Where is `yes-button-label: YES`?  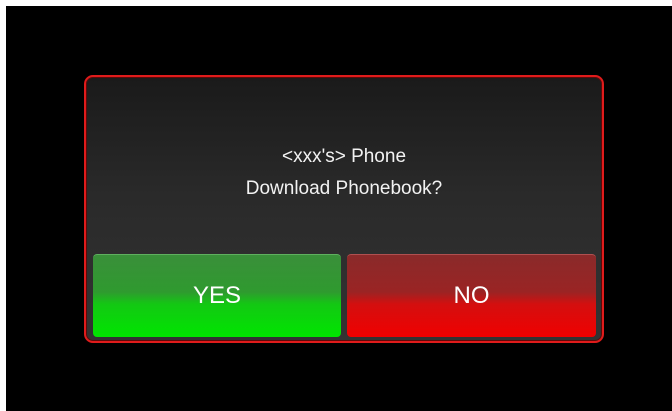
yes-button-label: YES is located at coordinates (217, 295).